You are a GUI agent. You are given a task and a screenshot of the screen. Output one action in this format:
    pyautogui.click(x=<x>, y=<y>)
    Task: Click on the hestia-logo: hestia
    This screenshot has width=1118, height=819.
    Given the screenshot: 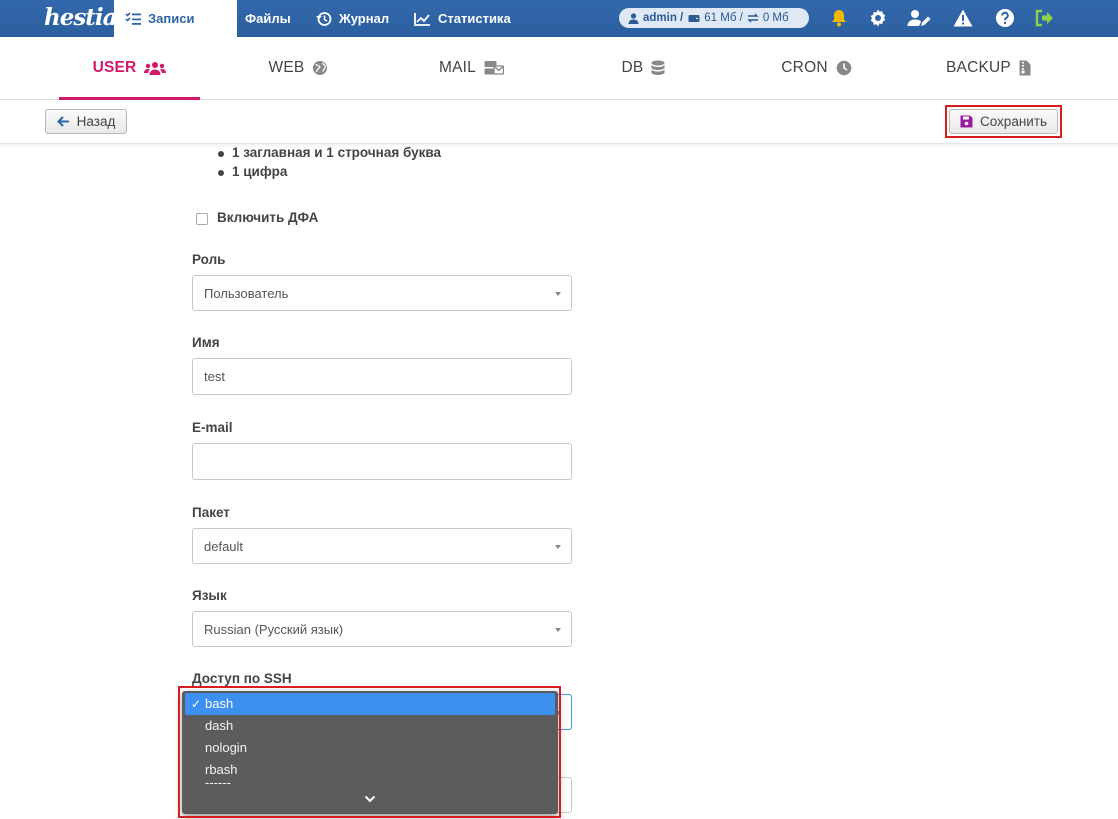 What is the action you would take?
    pyautogui.click(x=81, y=18)
    